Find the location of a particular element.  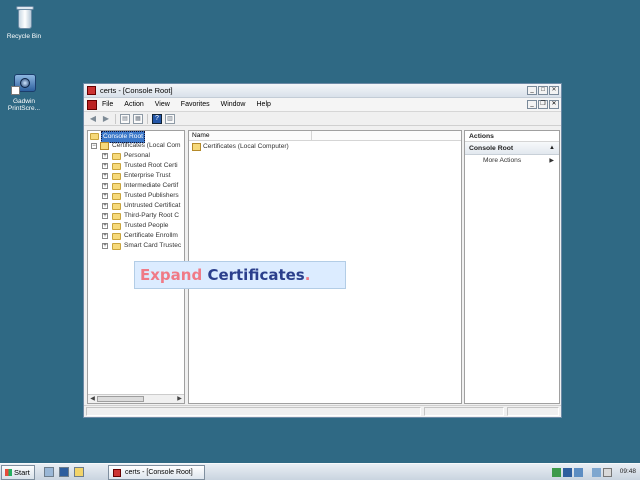

minimize-button: _ is located at coordinates (532, 90).